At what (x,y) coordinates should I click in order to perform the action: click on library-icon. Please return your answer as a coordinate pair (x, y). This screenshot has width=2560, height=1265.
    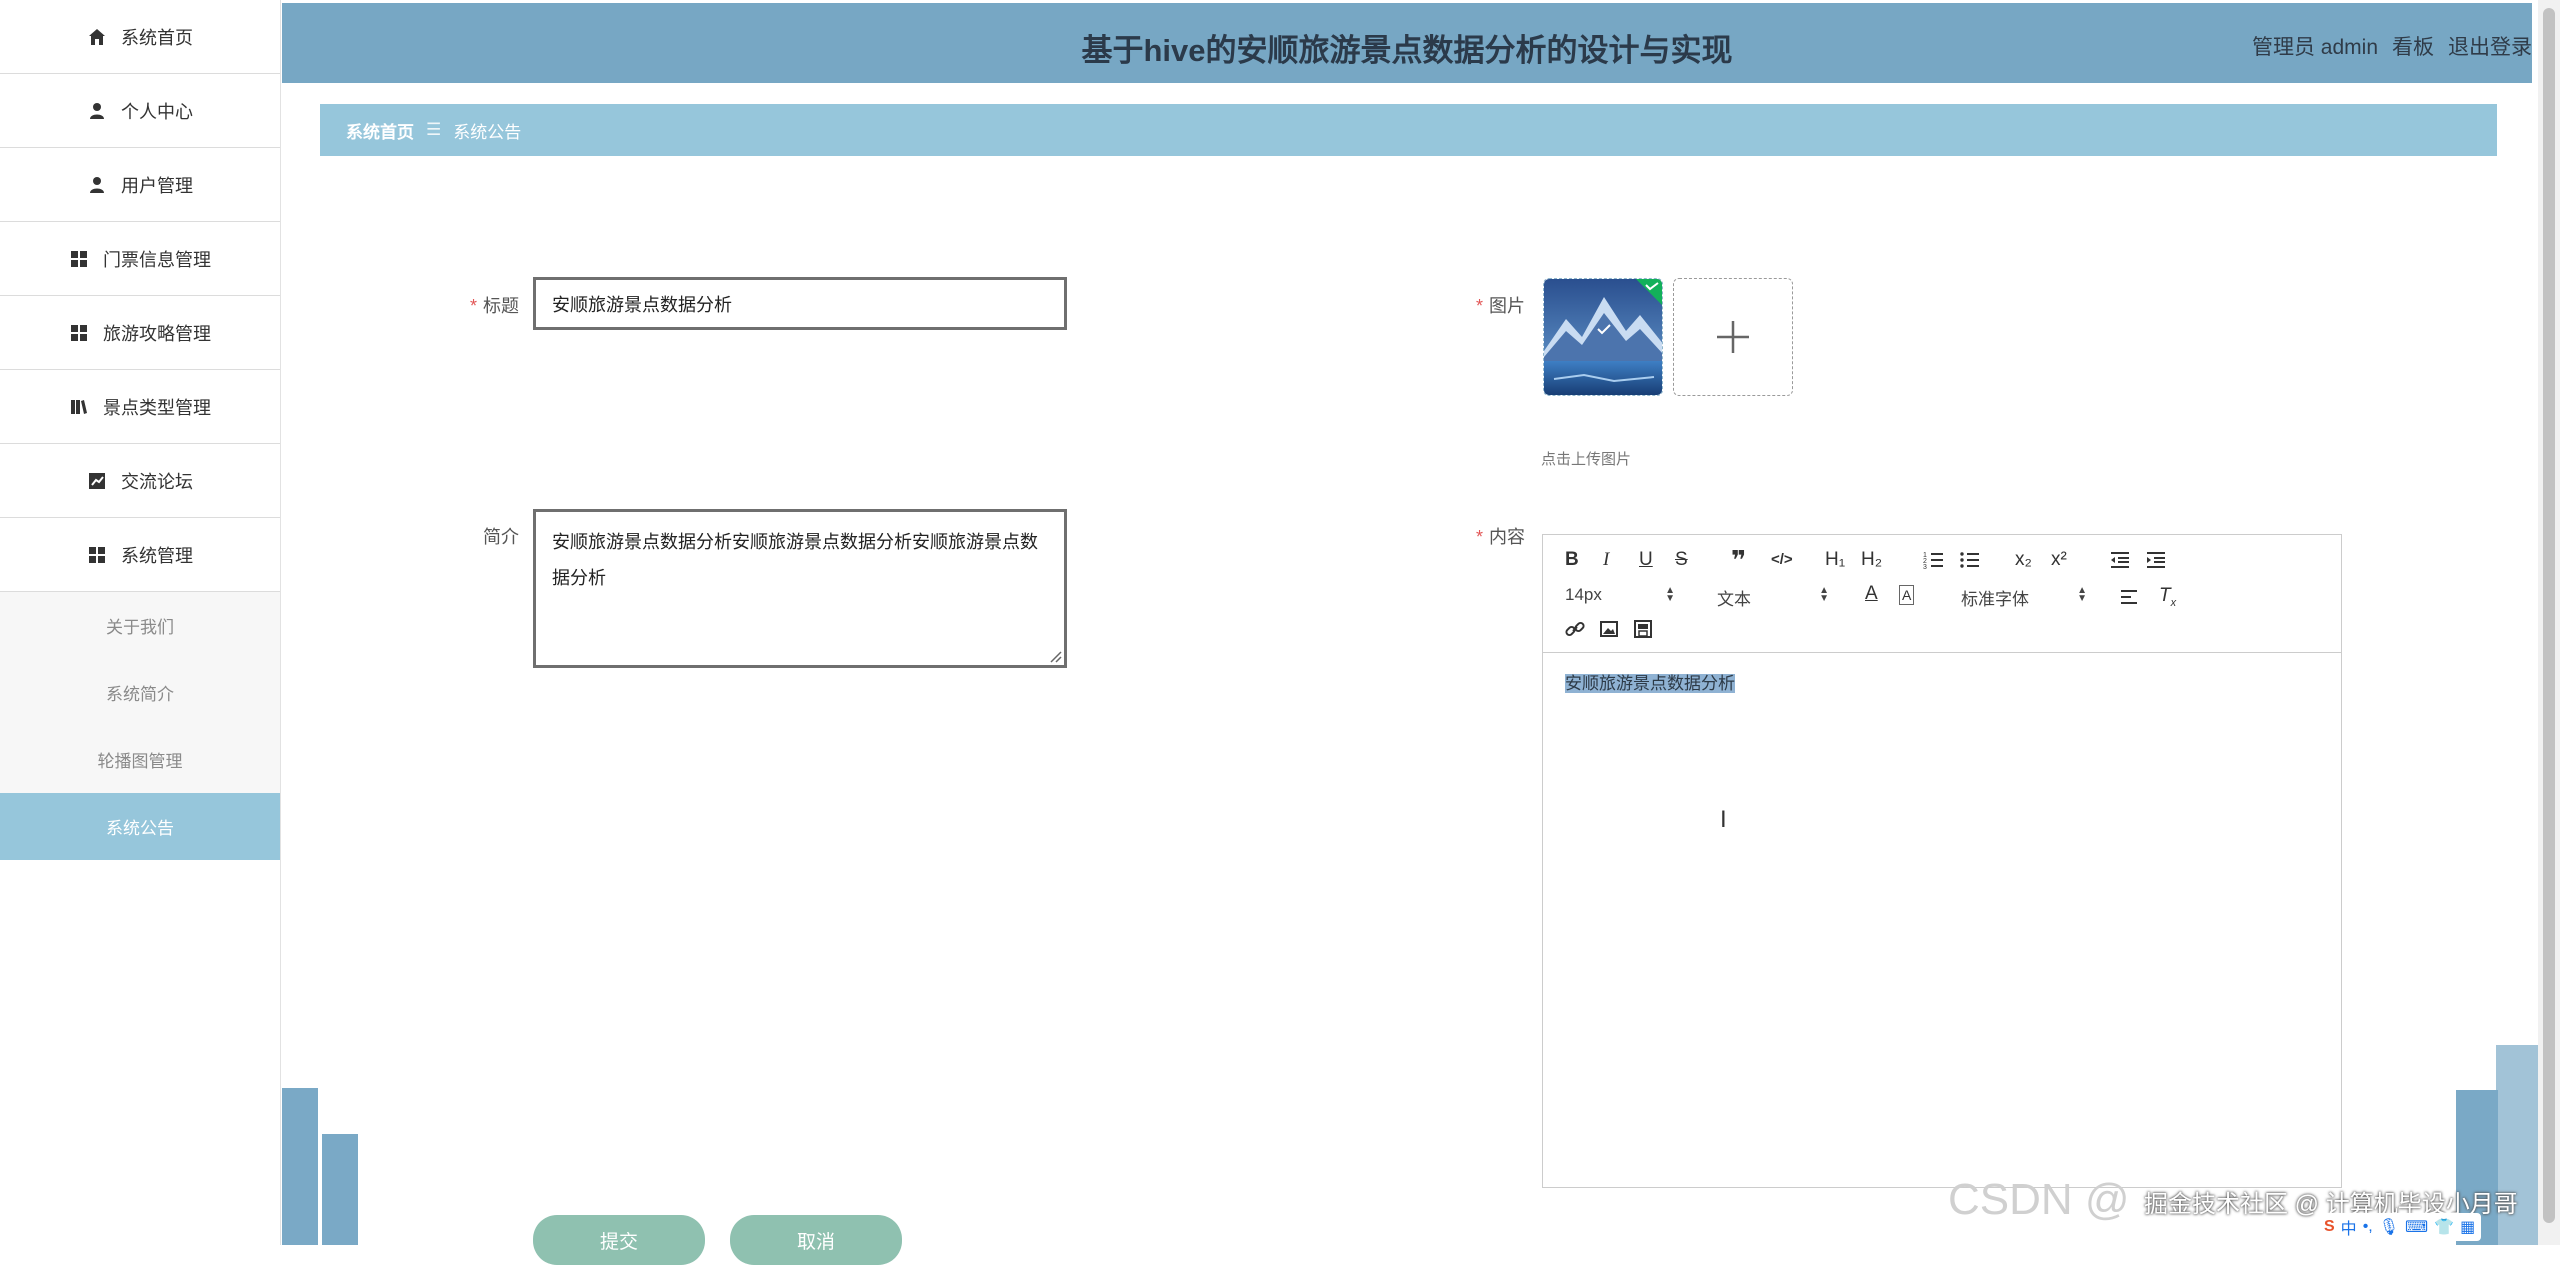
    Looking at the image, I should click on (79, 407).